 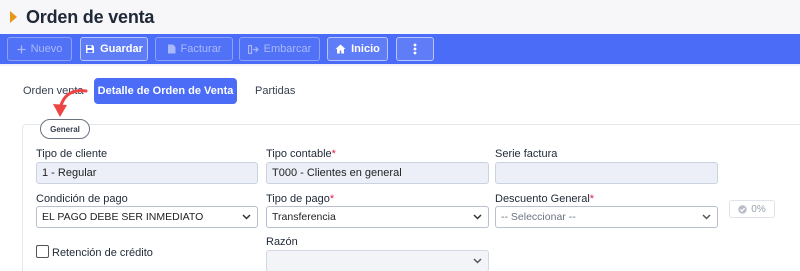 I want to click on home-button: Inicio, so click(x=357, y=49).